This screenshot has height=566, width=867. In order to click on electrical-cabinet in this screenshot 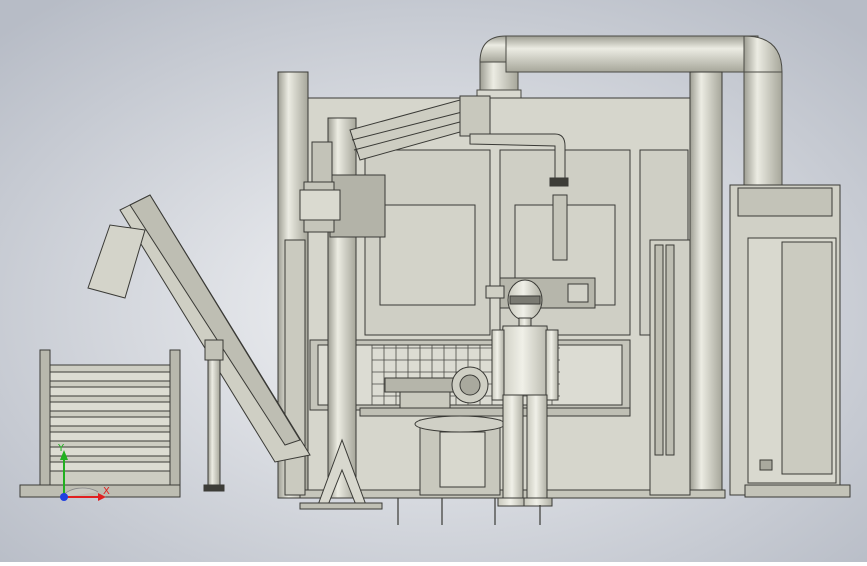, I will do `click(790, 341)`.